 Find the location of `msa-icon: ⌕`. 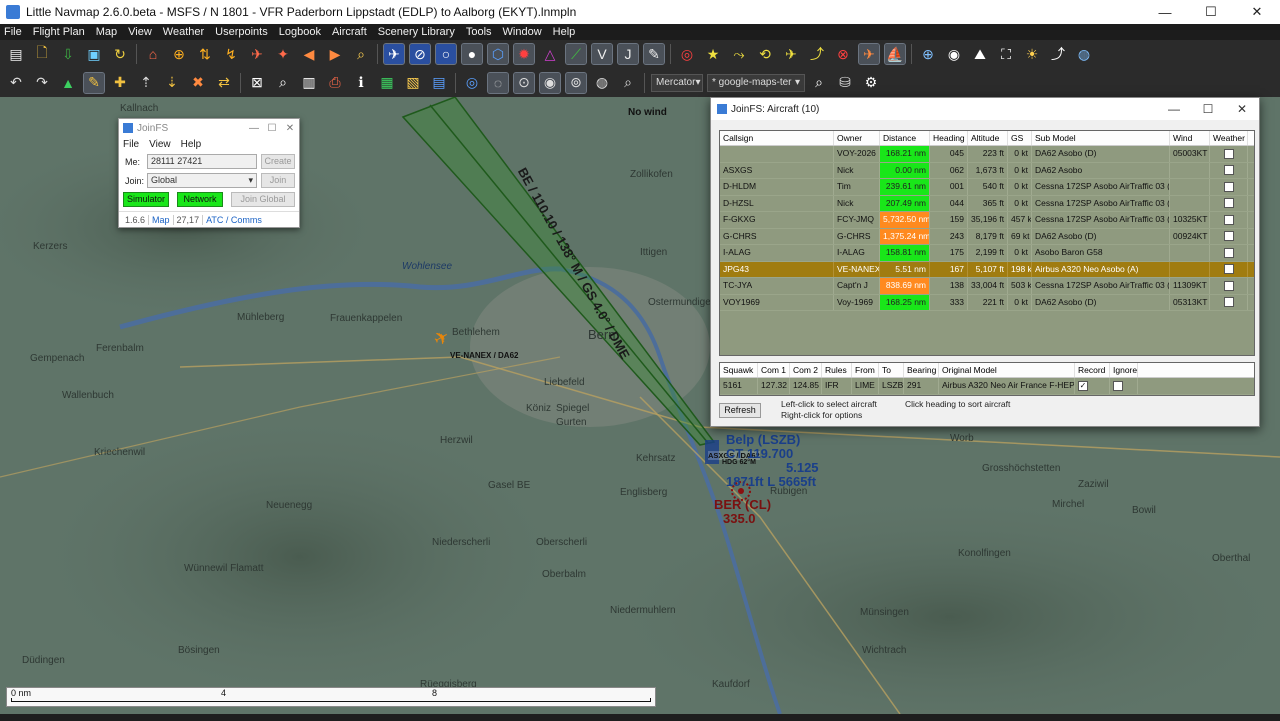

msa-icon: ⌕ is located at coordinates (628, 83).